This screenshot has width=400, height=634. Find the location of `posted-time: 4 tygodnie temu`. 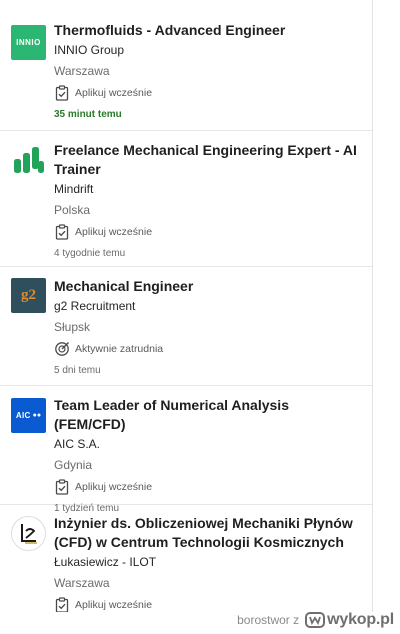

posted-time: 4 tygodnie temu is located at coordinates (90, 253).